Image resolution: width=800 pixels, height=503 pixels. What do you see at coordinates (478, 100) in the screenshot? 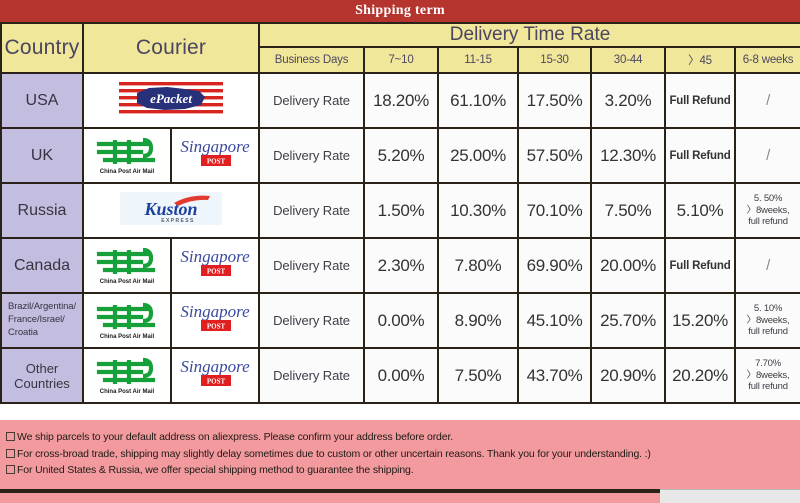
I see `rate-11-15: 61.10%` at bounding box center [478, 100].